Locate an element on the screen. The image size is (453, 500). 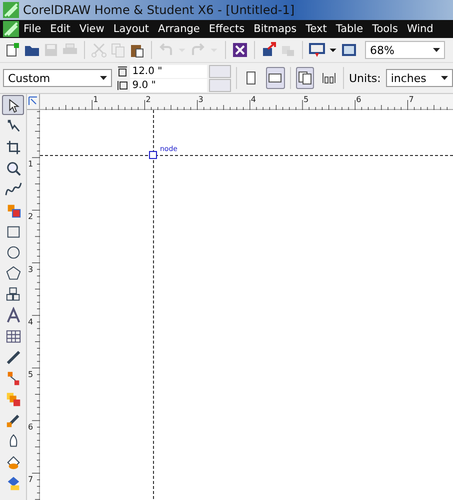
node-marker is located at coordinates (153, 155).